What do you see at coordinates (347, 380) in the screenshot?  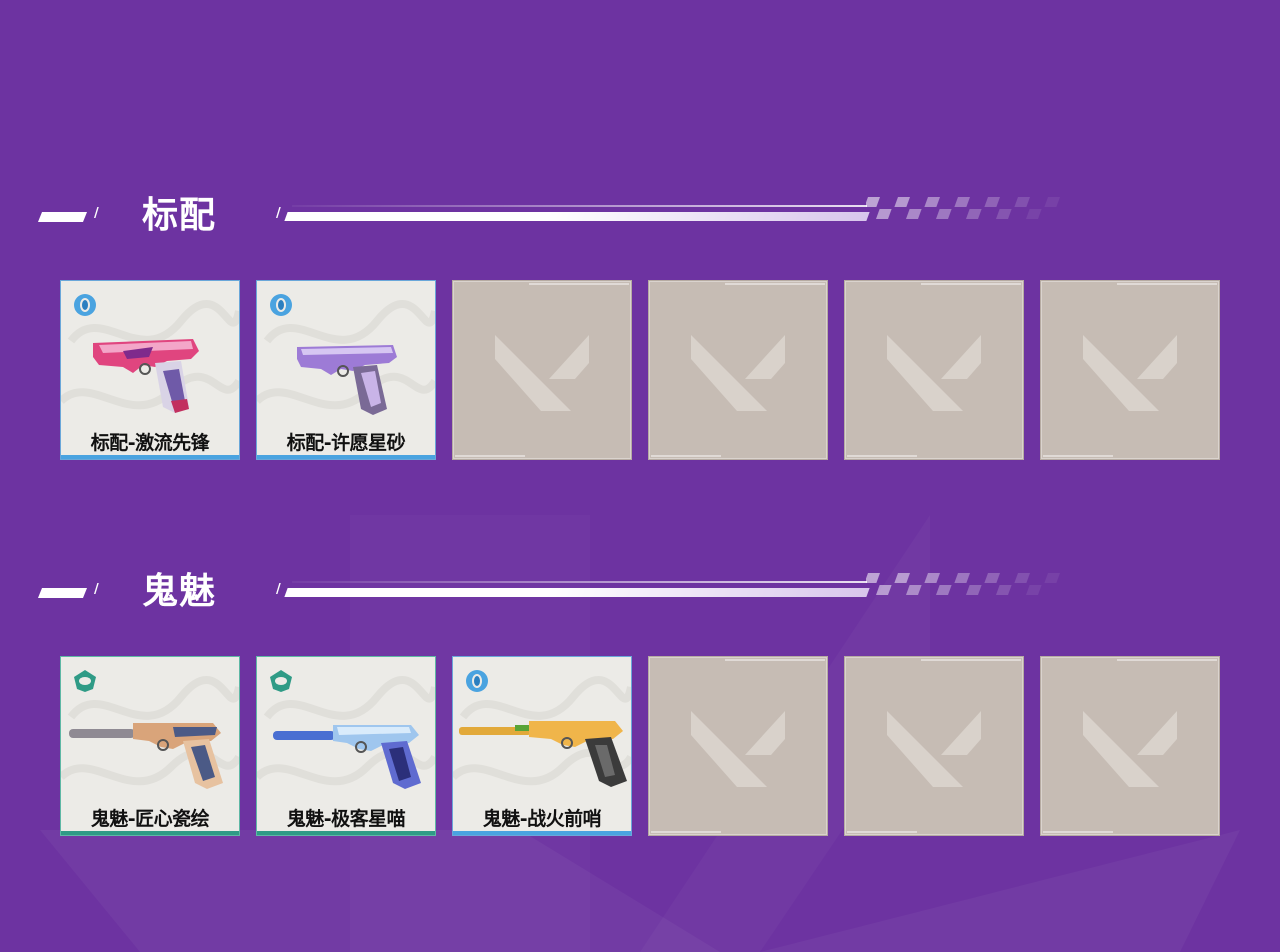 I see `classic-pistol-stardust-icon` at bounding box center [347, 380].